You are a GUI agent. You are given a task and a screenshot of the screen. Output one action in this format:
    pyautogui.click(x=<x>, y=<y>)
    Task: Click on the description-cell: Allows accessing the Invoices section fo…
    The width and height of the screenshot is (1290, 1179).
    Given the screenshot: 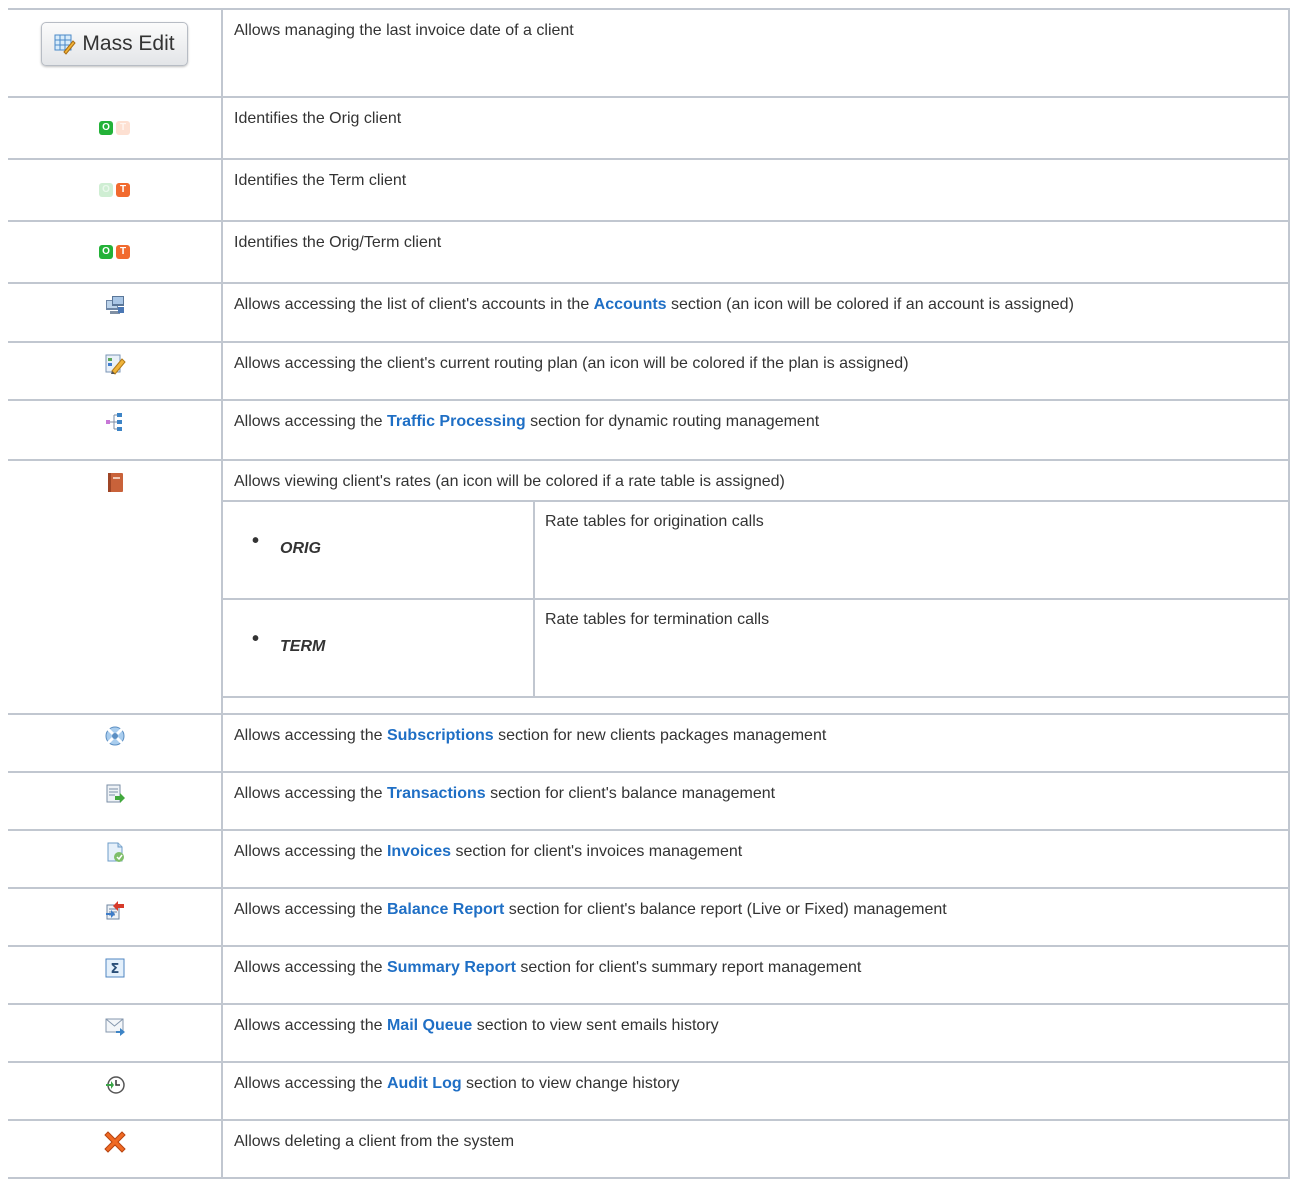 What is the action you would take?
    pyautogui.click(x=755, y=859)
    